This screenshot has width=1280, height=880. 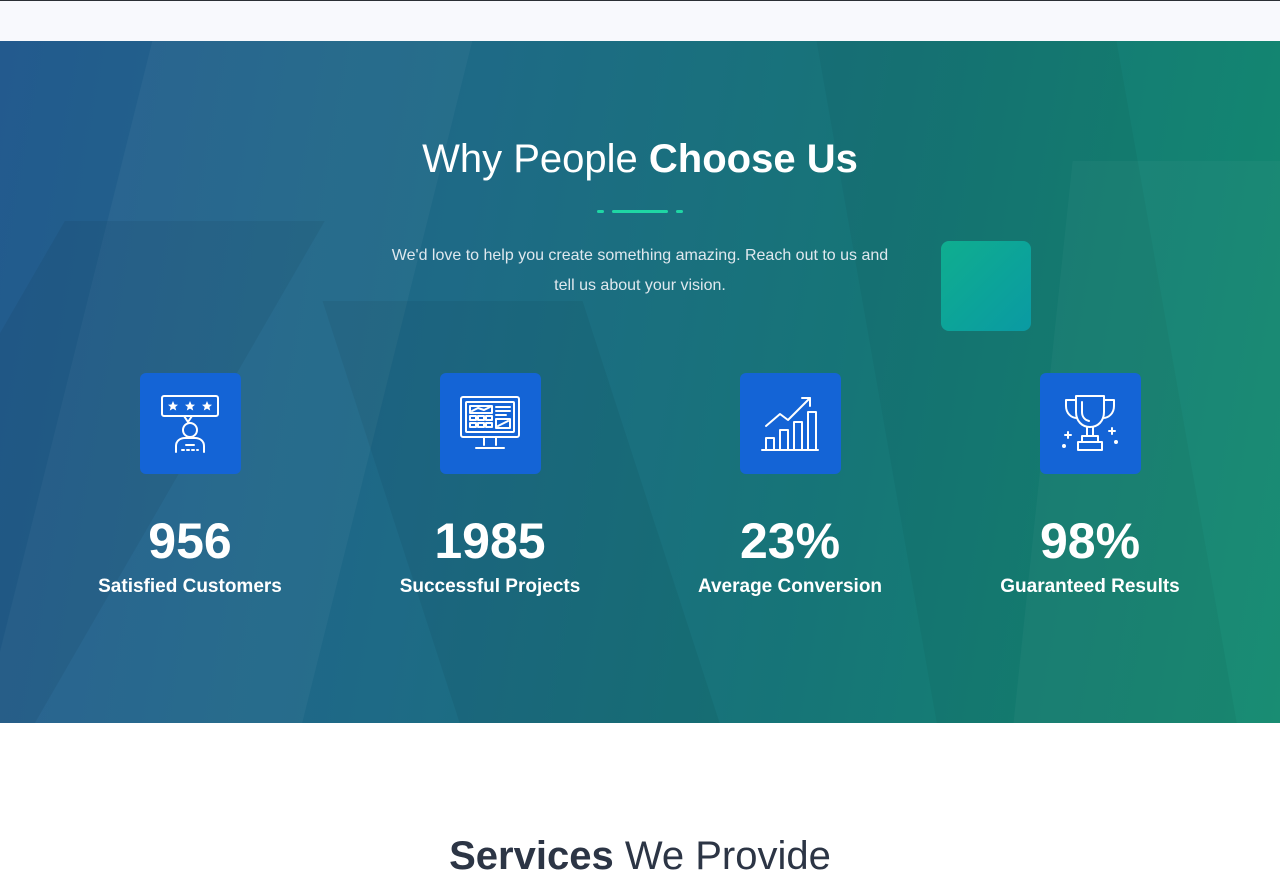 What do you see at coordinates (790, 486) in the screenshot?
I see `stat-average-conversion: 23% Average Conversion` at bounding box center [790, 486].